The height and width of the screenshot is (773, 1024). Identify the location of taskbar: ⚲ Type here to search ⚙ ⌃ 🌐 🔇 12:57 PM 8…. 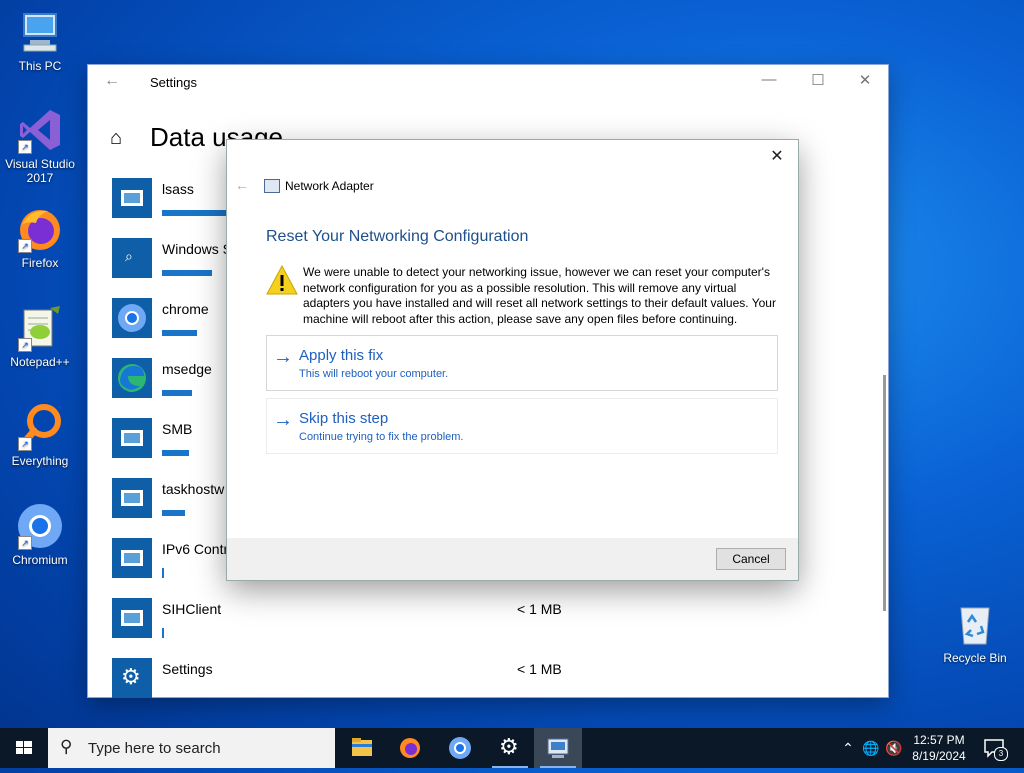
(512, 748).